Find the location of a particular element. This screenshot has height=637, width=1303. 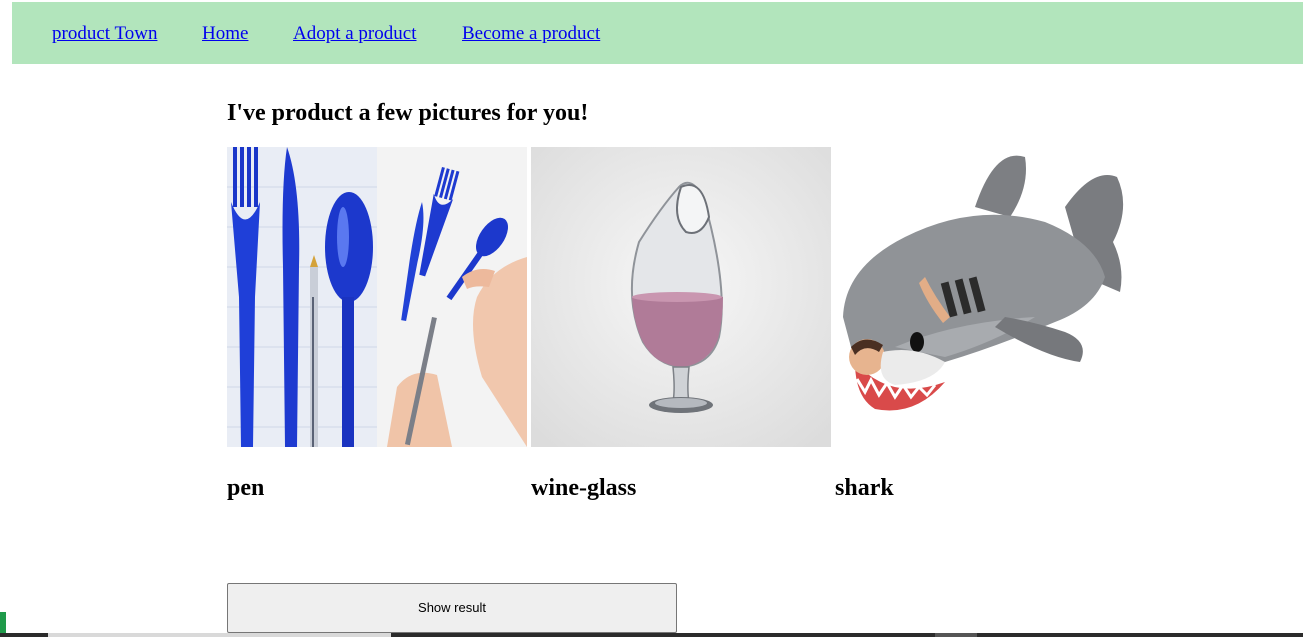

show-result-button: Show result is located at coordinates (452, 608).